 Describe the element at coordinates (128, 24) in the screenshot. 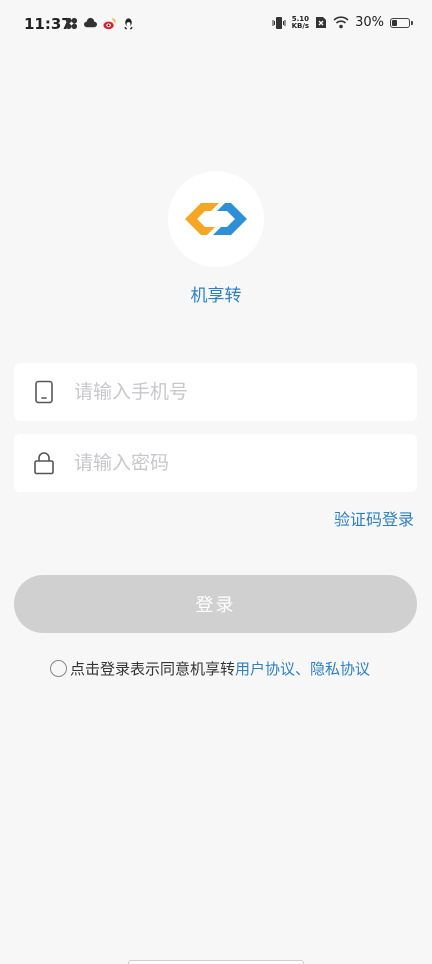

I see `qq-icon` at that location.